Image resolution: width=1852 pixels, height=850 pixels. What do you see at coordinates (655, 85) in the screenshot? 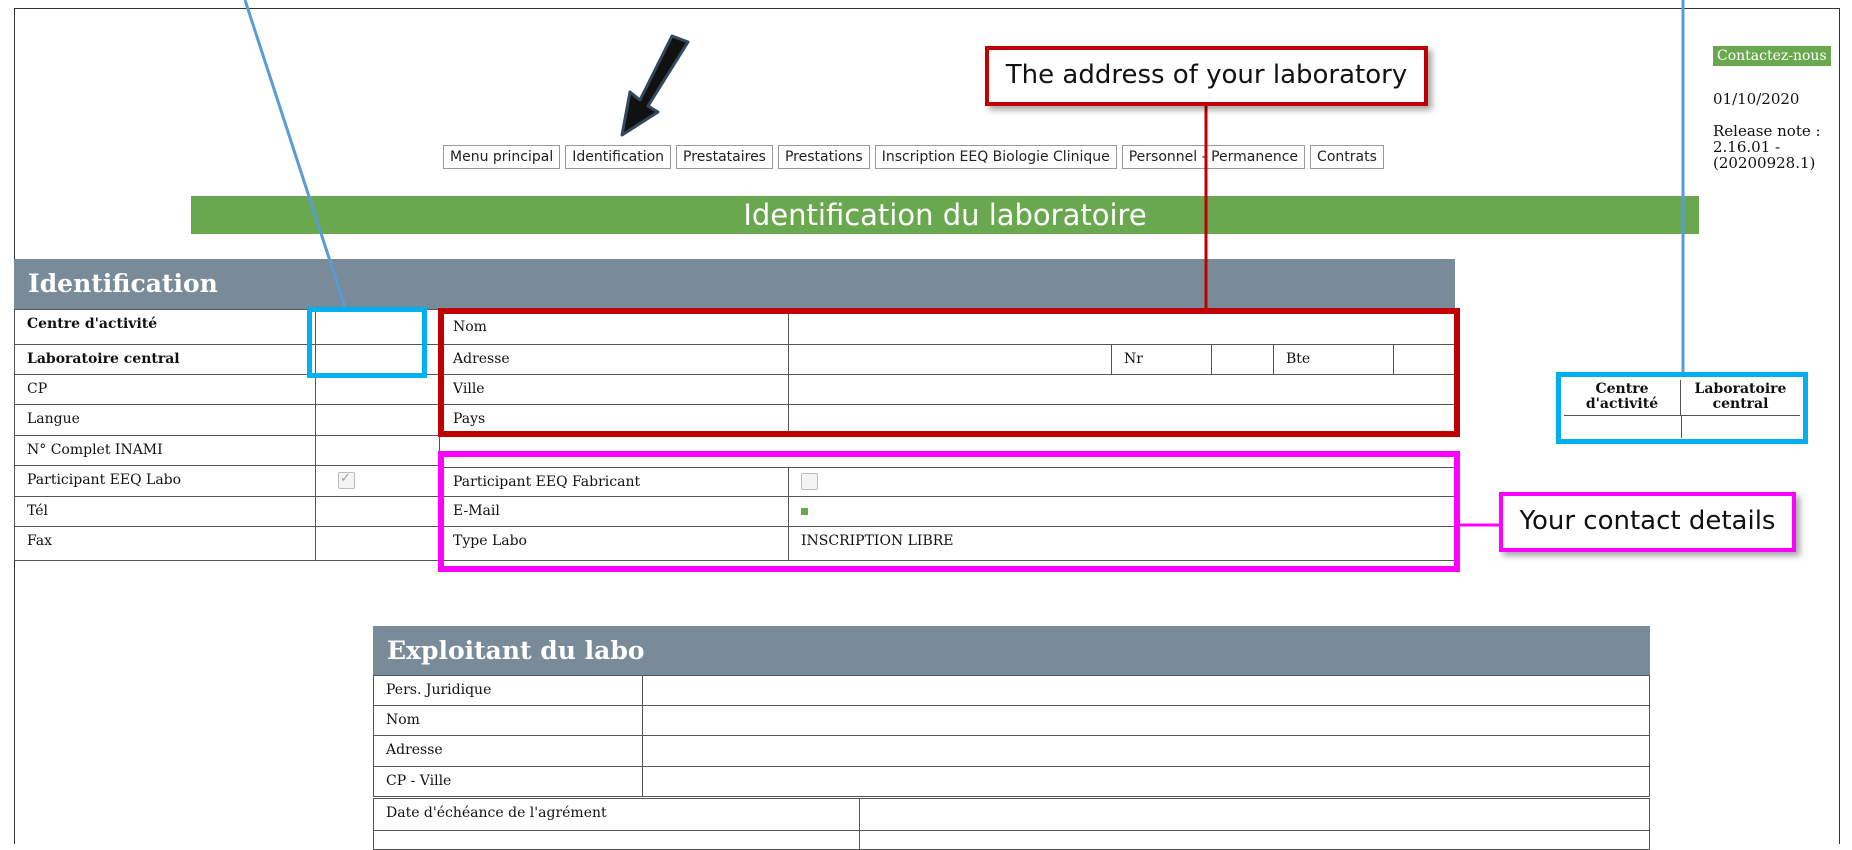
I see `black-arrow-icon` at bounding box center [655, 85].